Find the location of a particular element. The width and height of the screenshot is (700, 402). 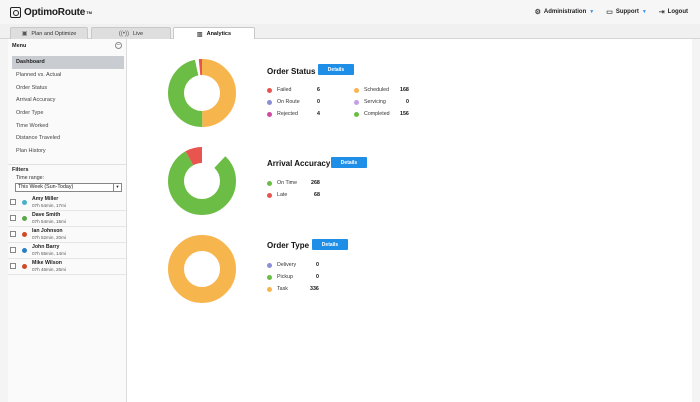

order-status-title: Order Status is located at coordinates (291, 71).